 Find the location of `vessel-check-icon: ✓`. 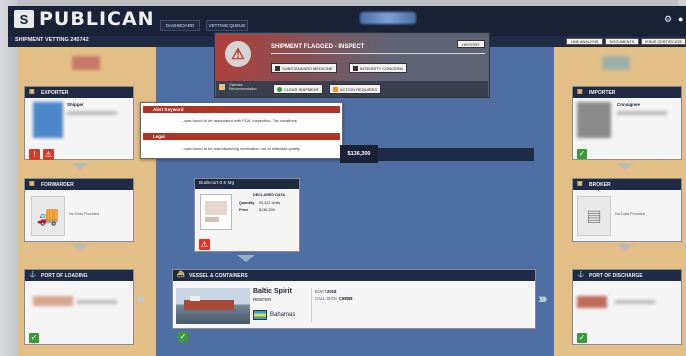

vessel-check-icon: ✓ is located at coordinates (183, 337).